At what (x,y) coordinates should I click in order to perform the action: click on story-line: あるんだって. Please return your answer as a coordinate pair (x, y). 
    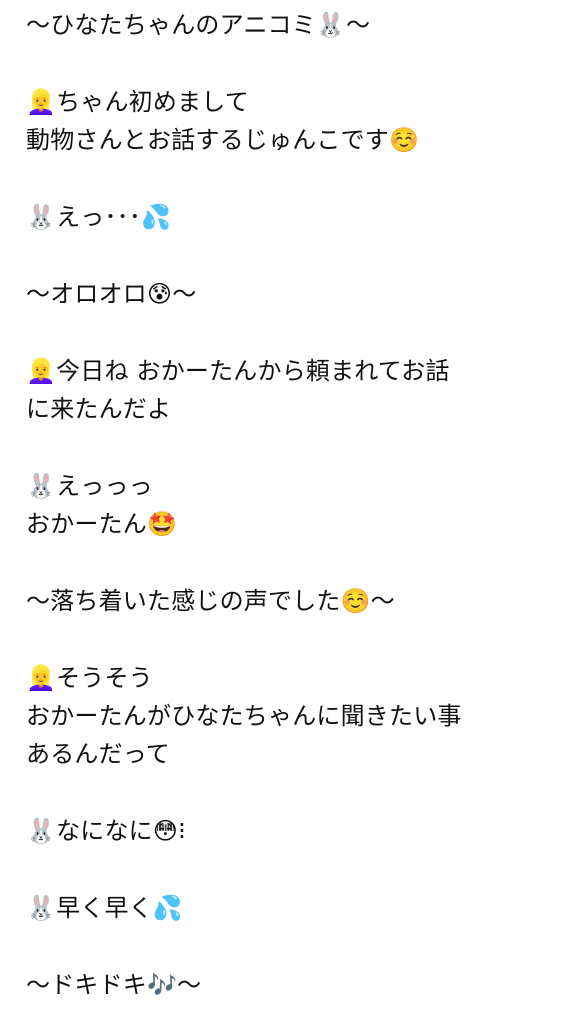
    Looking at the image, I should click on (98, 754).